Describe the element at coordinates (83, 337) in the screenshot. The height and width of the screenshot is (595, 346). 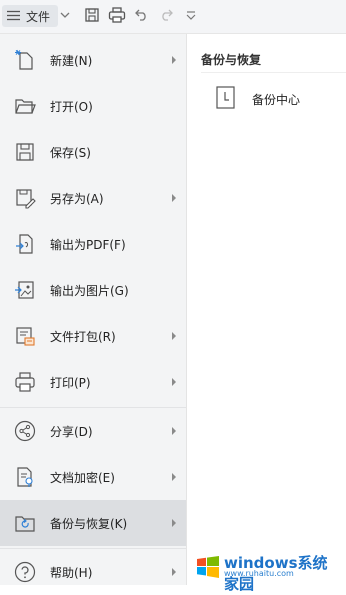
I see `menu-item-label: 文件打包(R)` at that location.